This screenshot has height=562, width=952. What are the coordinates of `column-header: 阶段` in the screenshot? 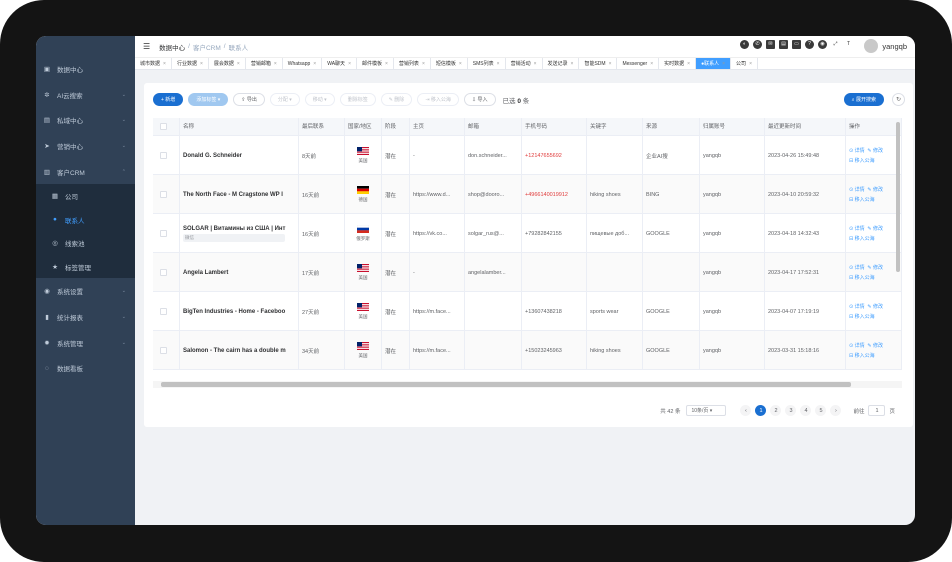 It's located at (396, 127).